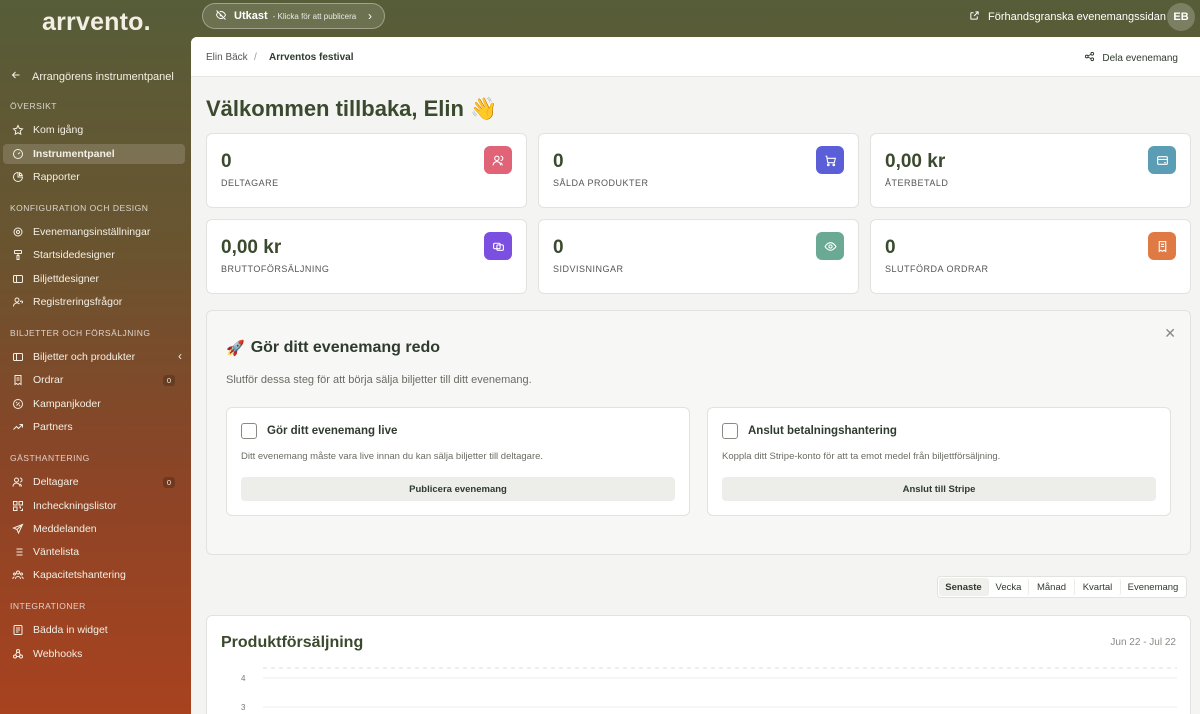  Describe the element at coordinates (94, 357) in the screenshot. I see `sidebar-item-tickets-products: Biljetter och produkter ‹` at that location.